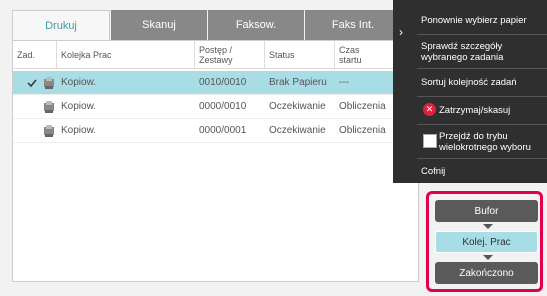  Describe the element at coordinates (485, 142) in the screenshot. I see `multi-select-label: Przejdź do trybu wielokrotnego wyboru` at that location.